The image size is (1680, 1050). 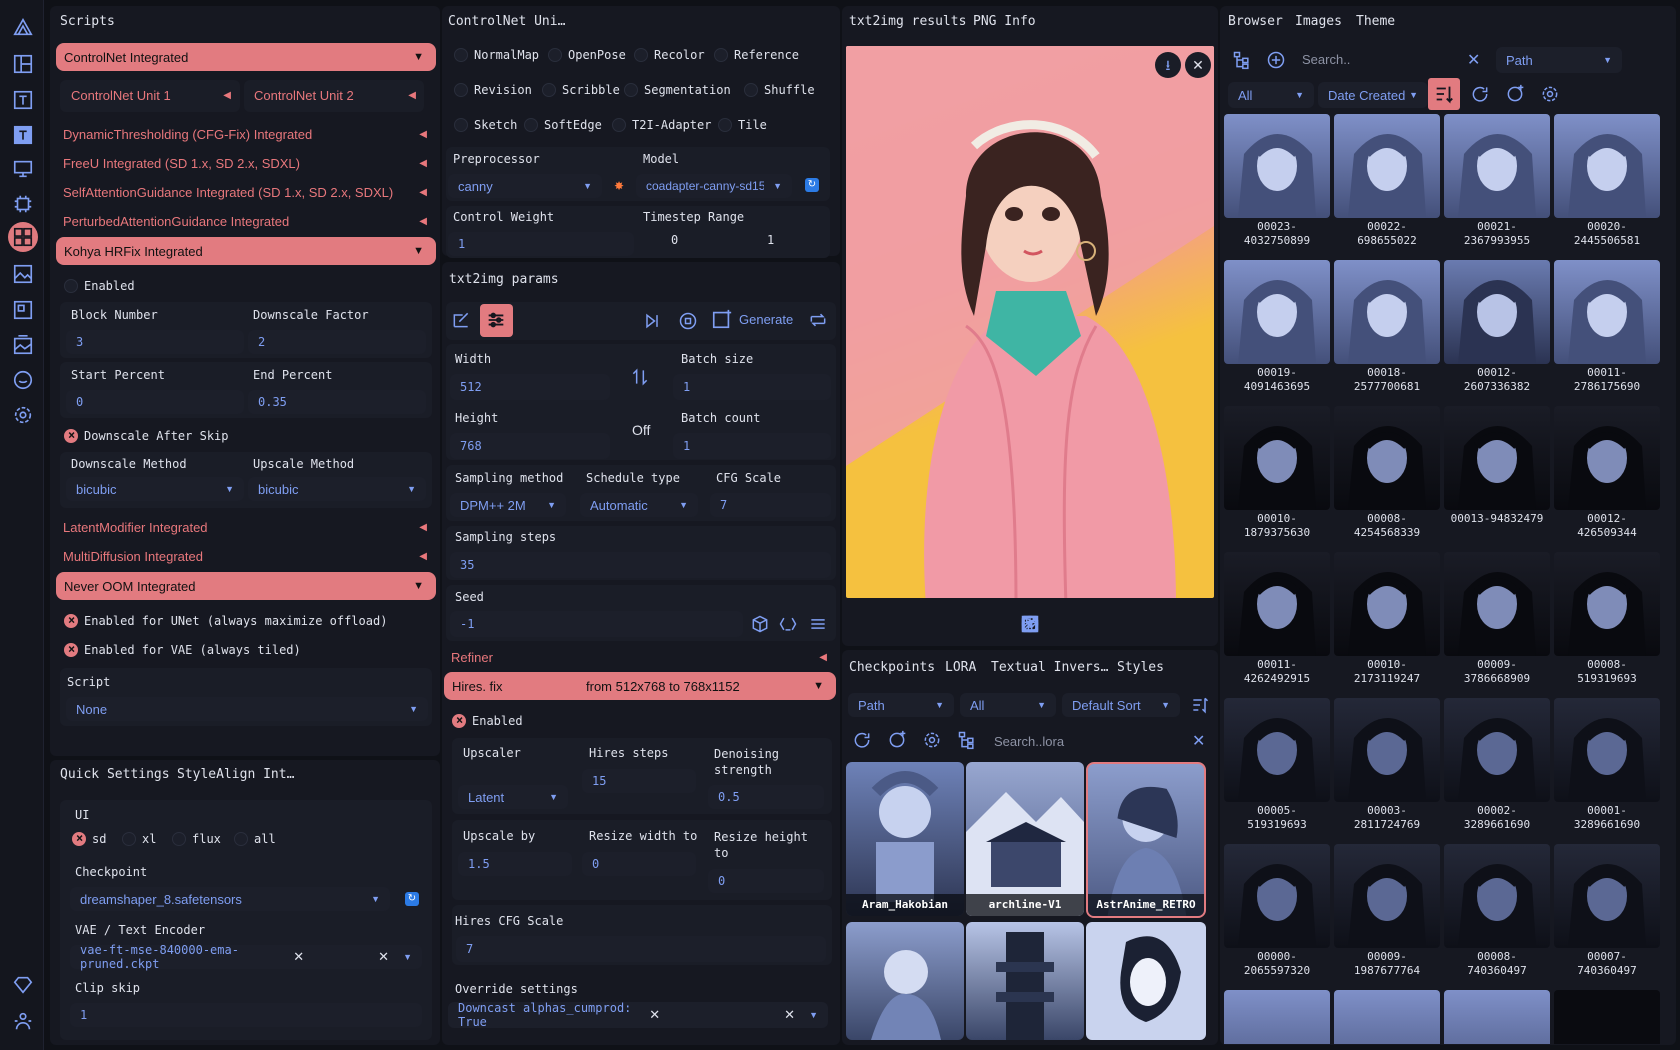 I want to click on lora-sort-select: Default Sort ▼, so click(x=1121, y=705).